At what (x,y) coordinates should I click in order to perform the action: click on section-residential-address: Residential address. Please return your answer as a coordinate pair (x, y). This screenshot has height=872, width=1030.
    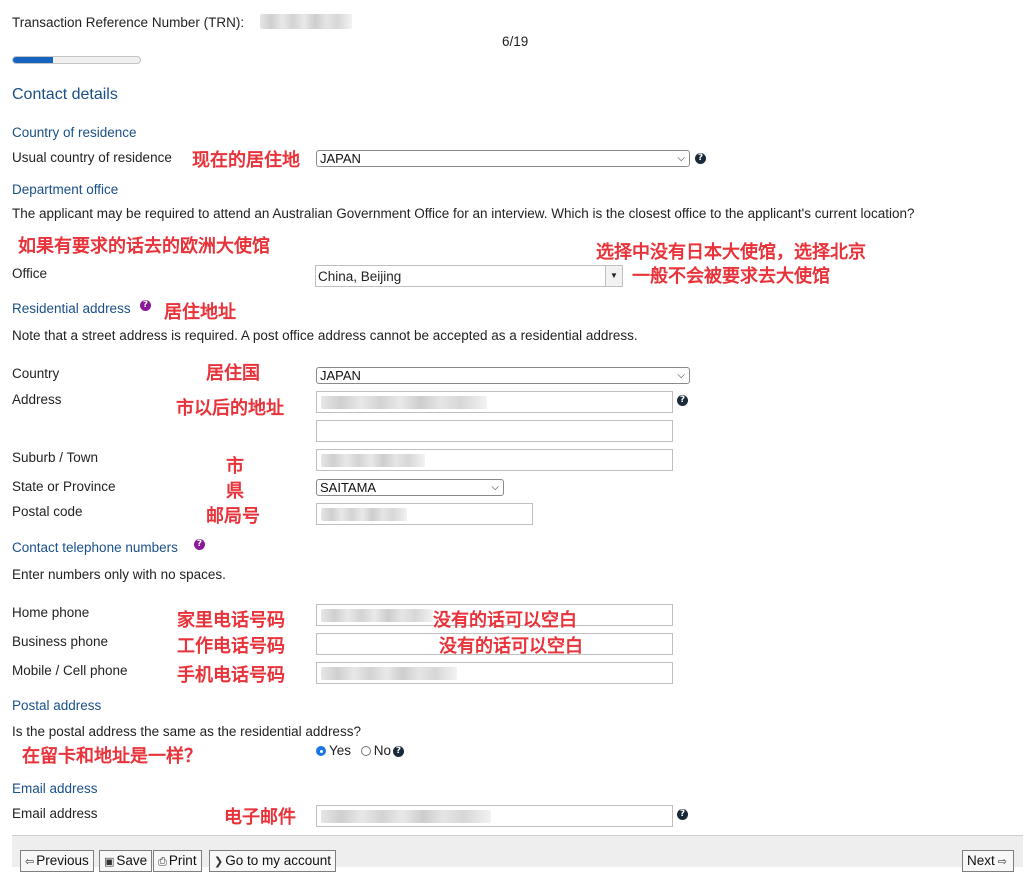
    Looking at the image, I should click on (71, 308).